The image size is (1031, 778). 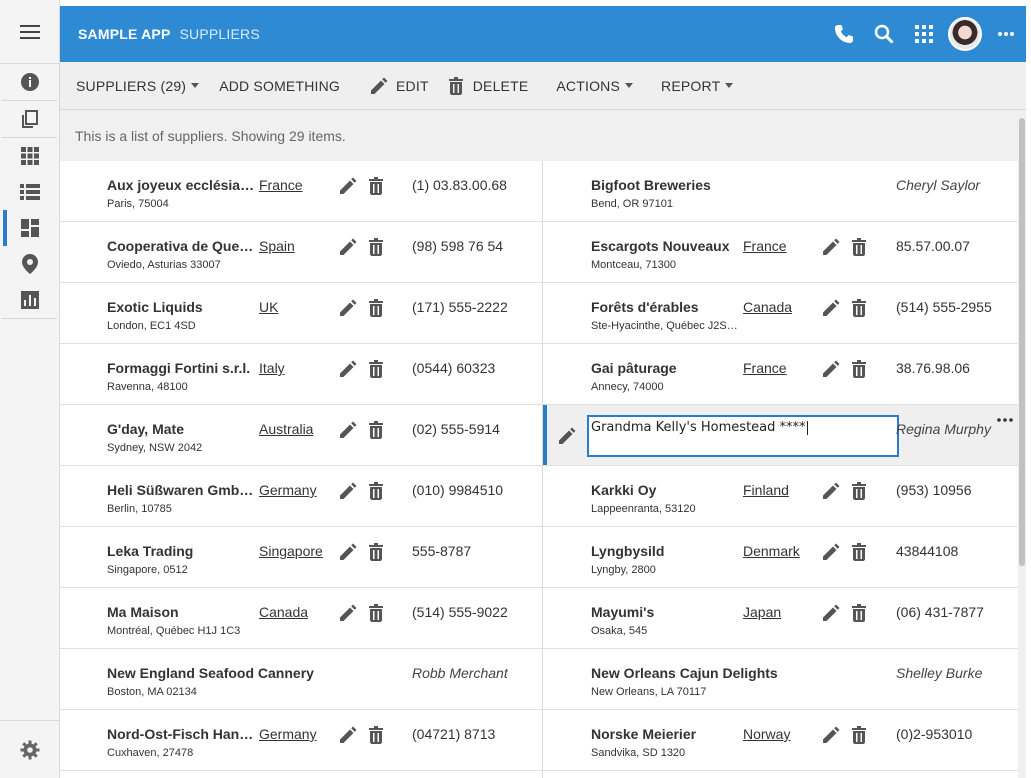 What do you see at coordinates (29, 32) in the screenshot?
I see `hamburger-menu-button` at bounding box center [29, 32].